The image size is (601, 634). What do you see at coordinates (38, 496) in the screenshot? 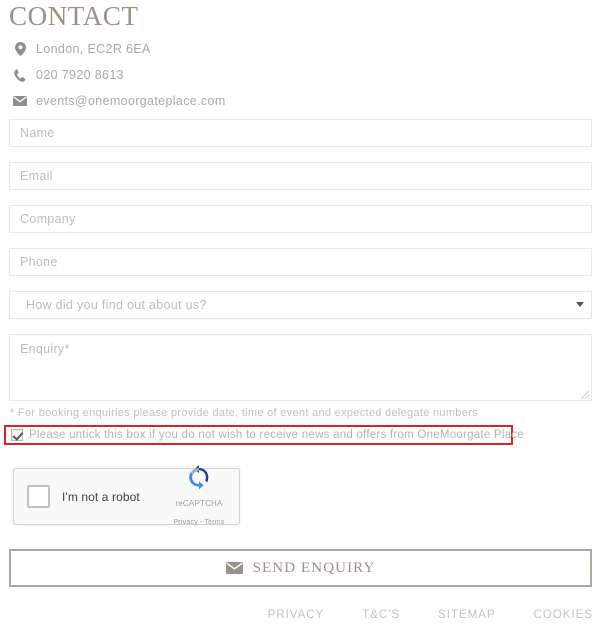
I see `recaptcha-checkbox` at bounding box center [38, 496].